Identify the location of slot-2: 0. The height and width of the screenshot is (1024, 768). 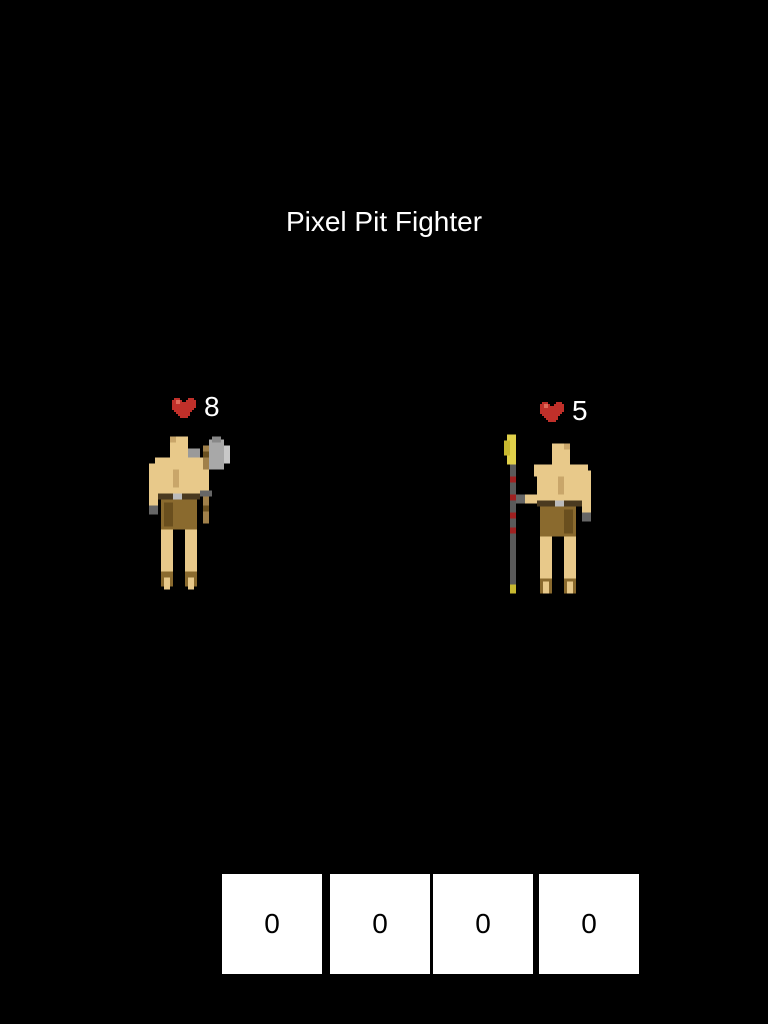
(380, 924).